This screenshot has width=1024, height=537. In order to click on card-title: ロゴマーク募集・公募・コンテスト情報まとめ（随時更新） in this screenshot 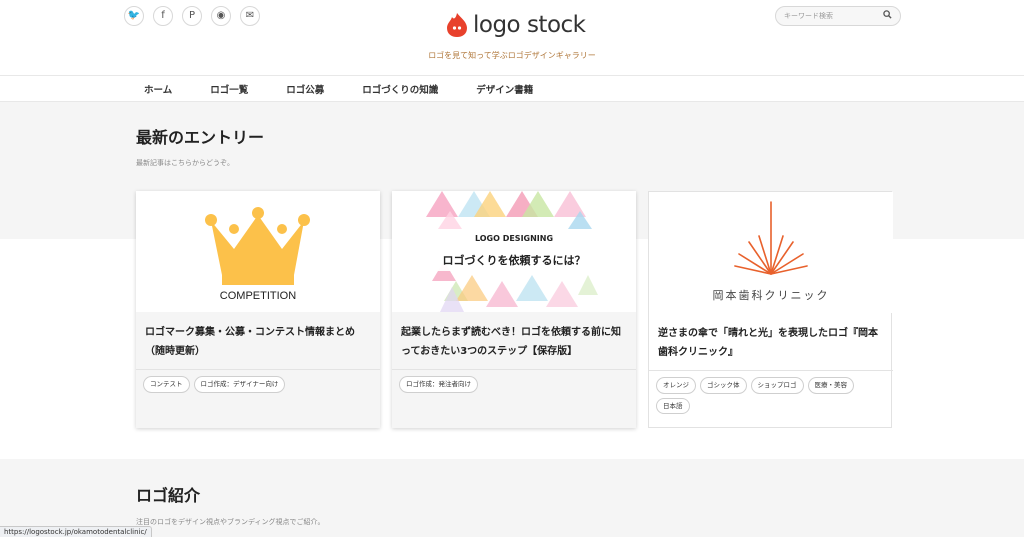, I will do `click(259, 342)`.